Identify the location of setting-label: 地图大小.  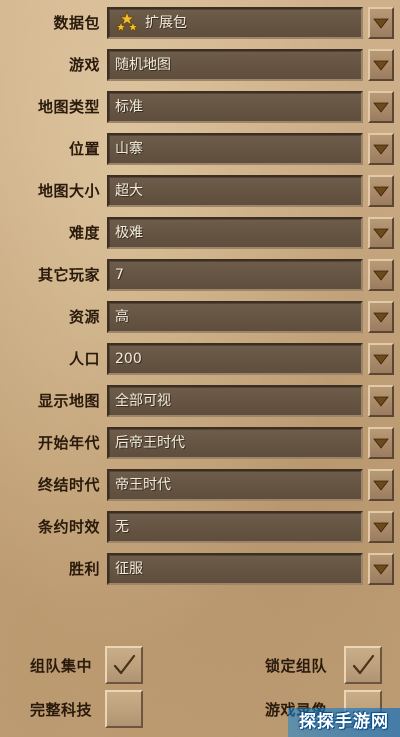
(68, 191).